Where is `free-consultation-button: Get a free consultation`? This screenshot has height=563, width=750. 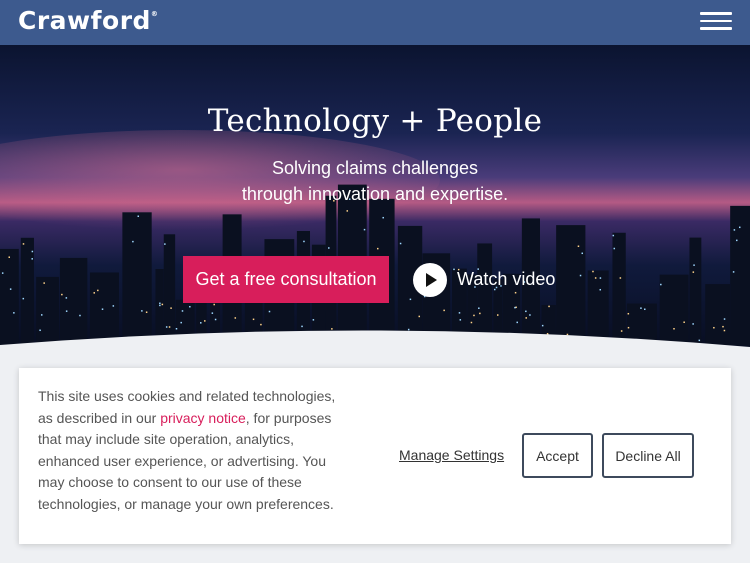 free-consultation-button: Get a free consultation is located at coordinates (286, 279).